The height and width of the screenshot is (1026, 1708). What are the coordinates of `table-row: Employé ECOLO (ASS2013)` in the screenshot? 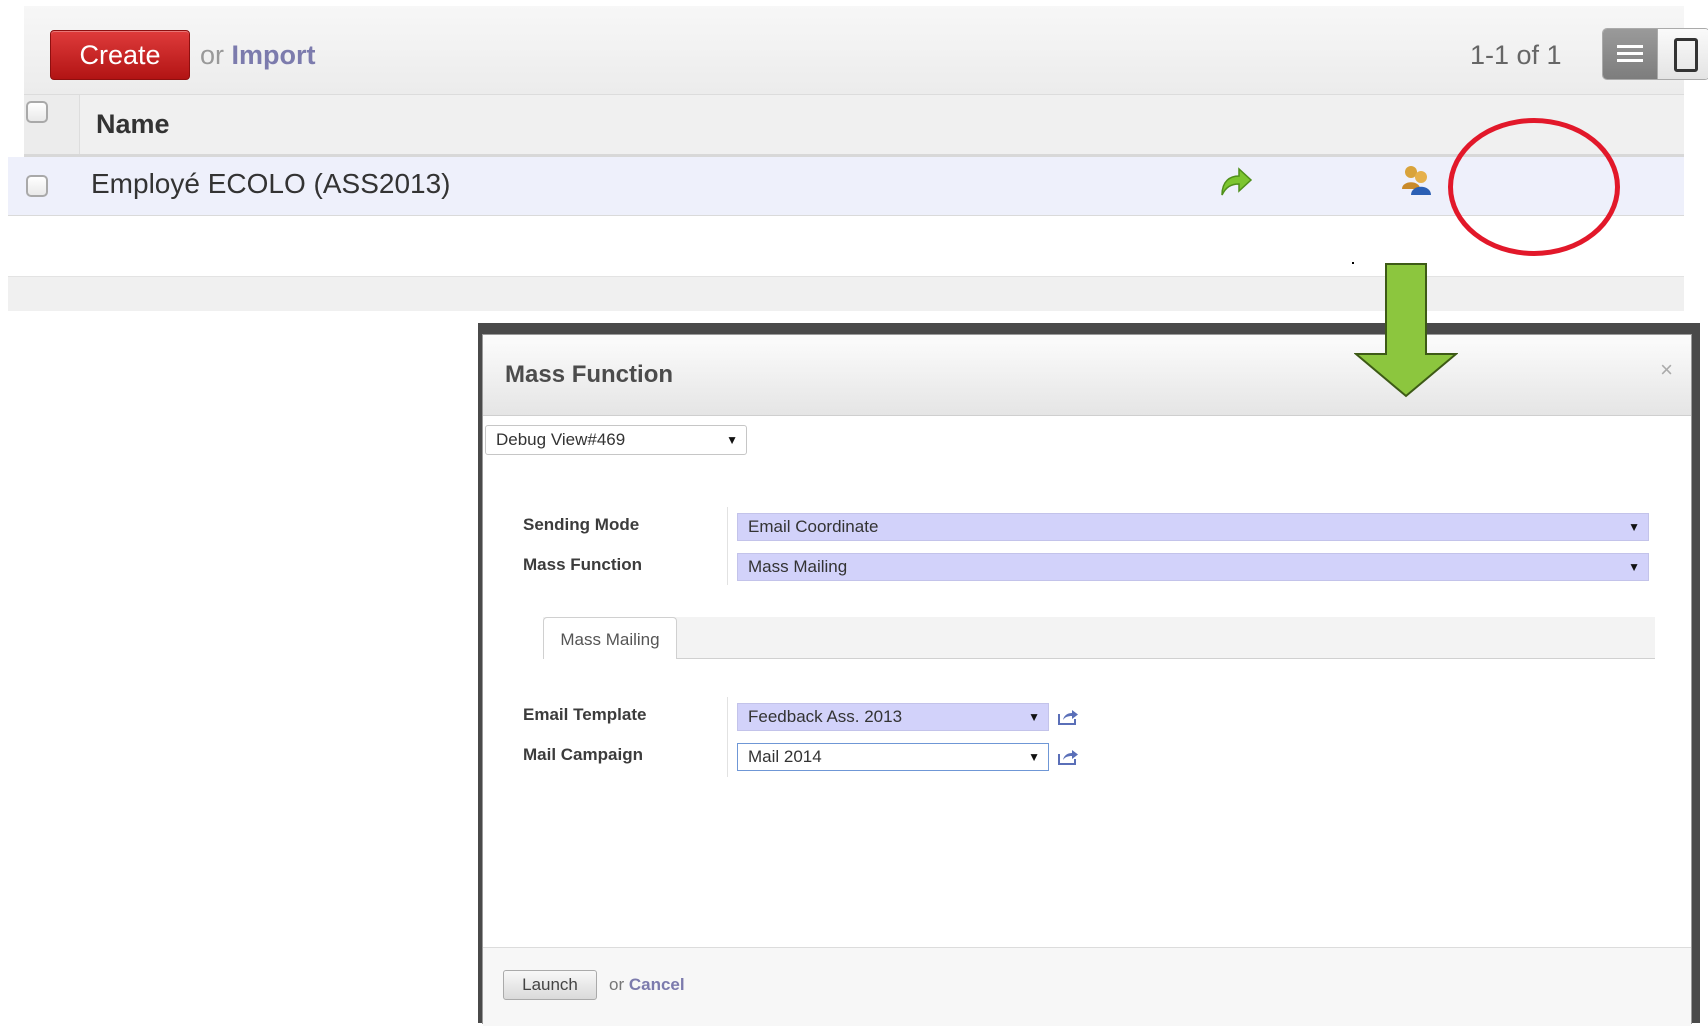 It's located at (846, 186).